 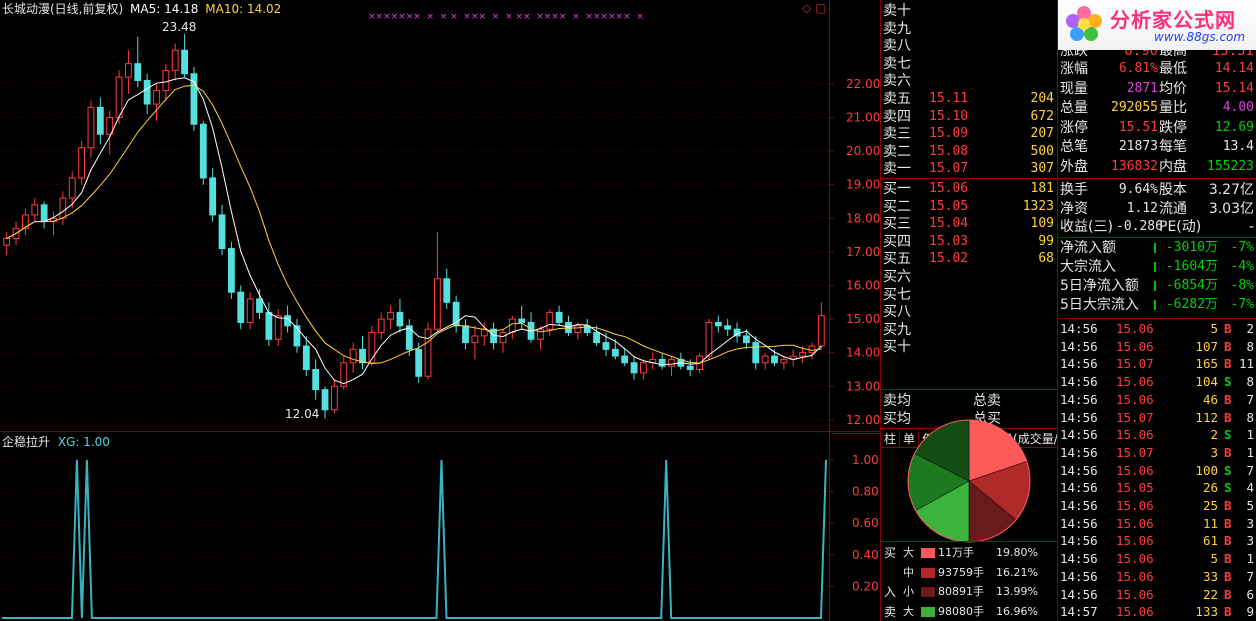 What do you see at coordinates (1157, 418) in the screenshot?
I see `tick-row: 14:56 15.07 112 B 8` at bounding box center [1157, 418].